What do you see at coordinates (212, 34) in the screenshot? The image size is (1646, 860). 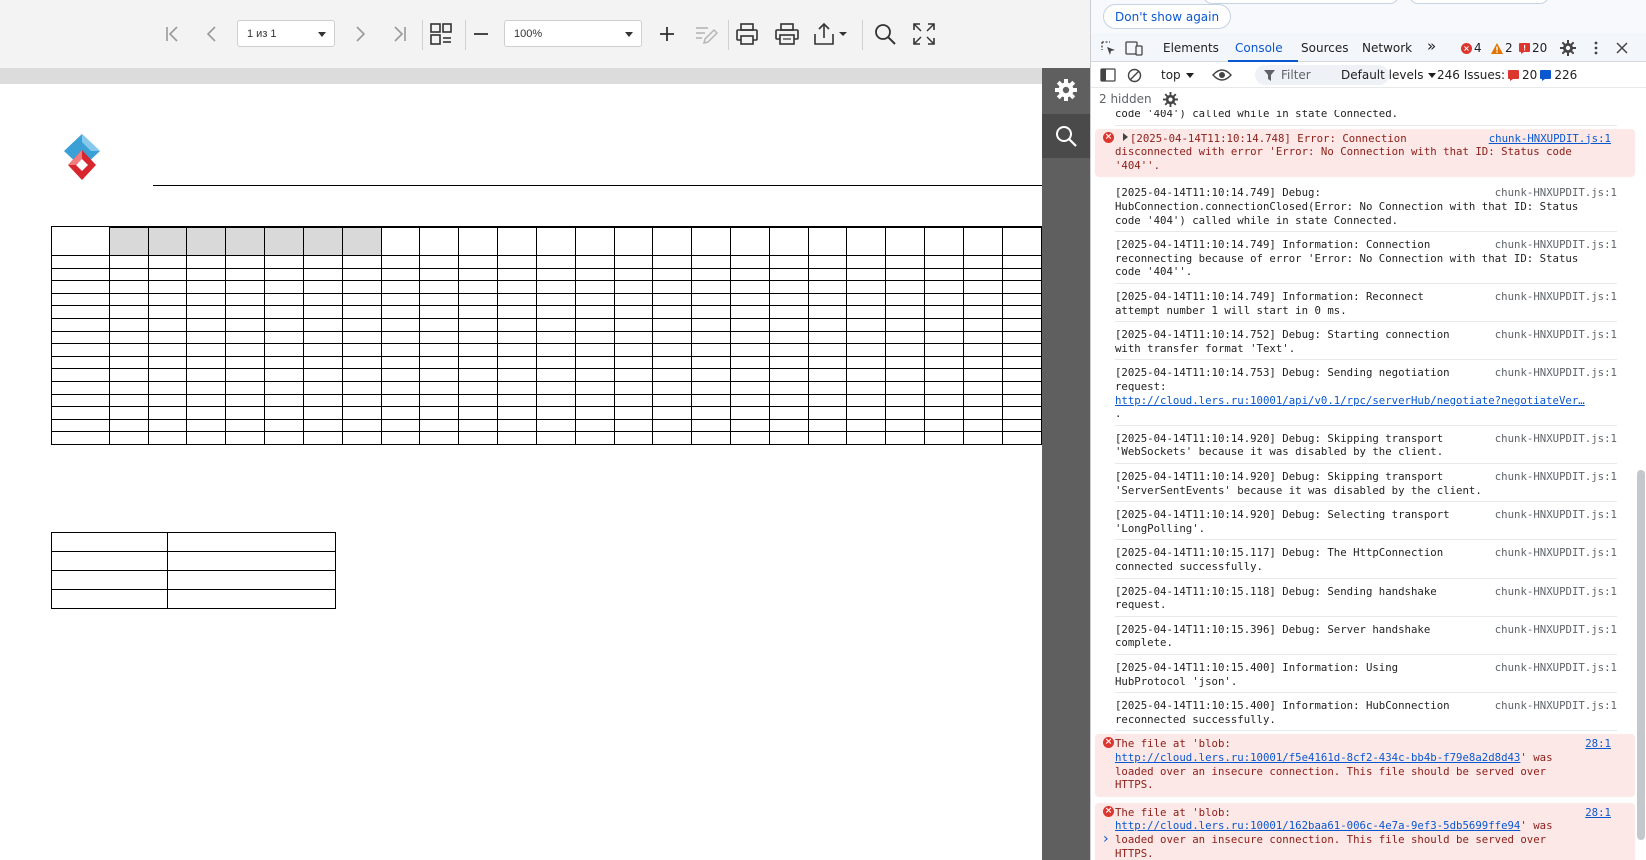 I see `prev-page-icon` at bounding box center [212, 34].